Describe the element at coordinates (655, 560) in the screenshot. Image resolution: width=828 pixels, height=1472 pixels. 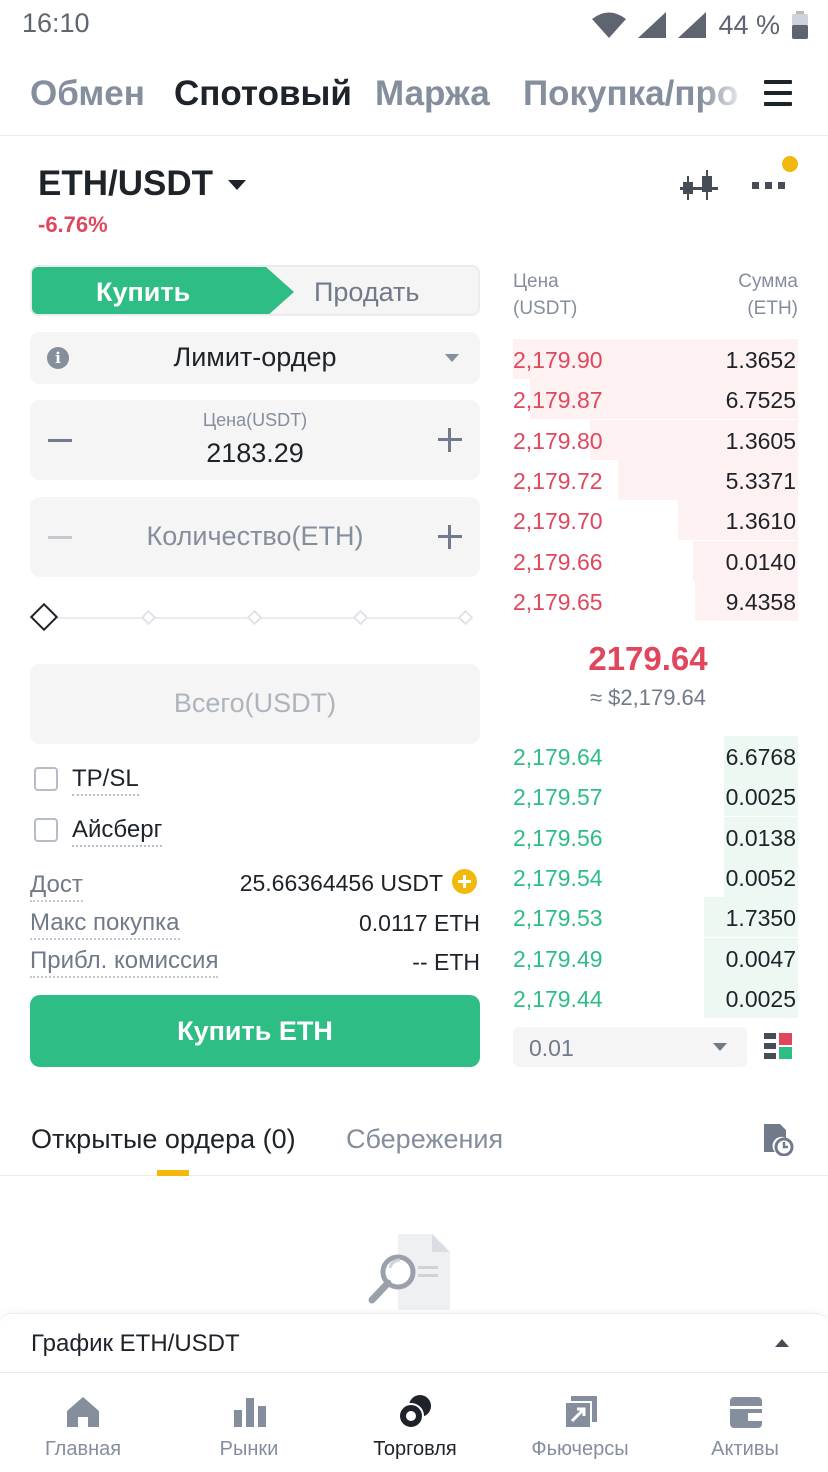
I see `ask-row: 2,179.66 0.0140` at that location.